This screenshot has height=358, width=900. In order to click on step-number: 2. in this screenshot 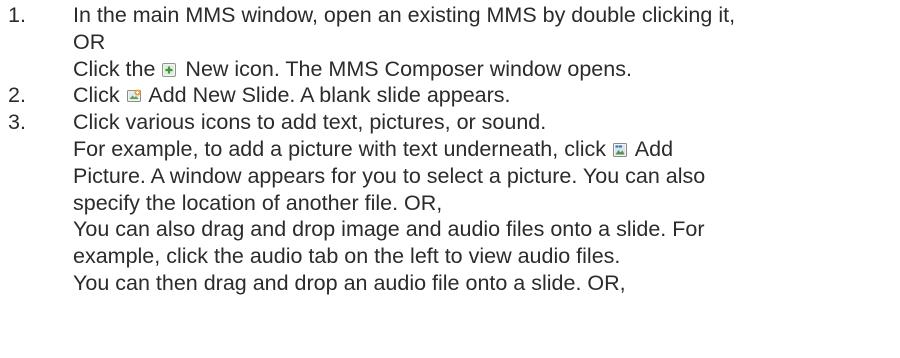, I will do `click(17, 95)`.